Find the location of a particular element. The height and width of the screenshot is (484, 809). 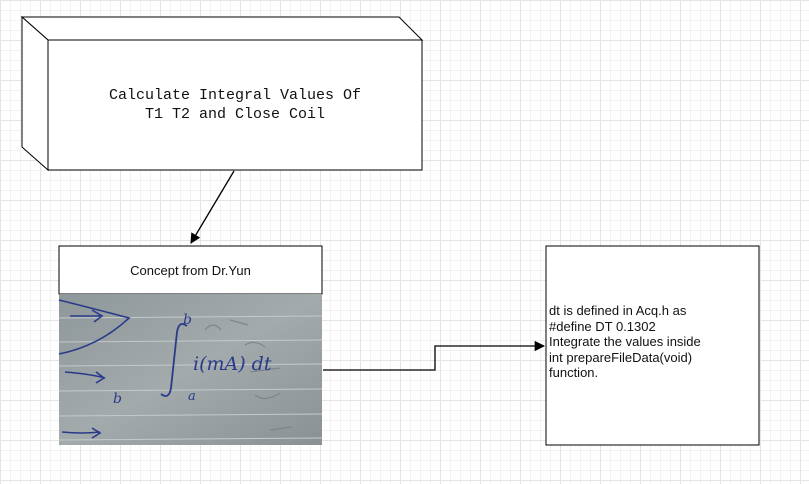

block-top-face is located at coordinates (222, 28).